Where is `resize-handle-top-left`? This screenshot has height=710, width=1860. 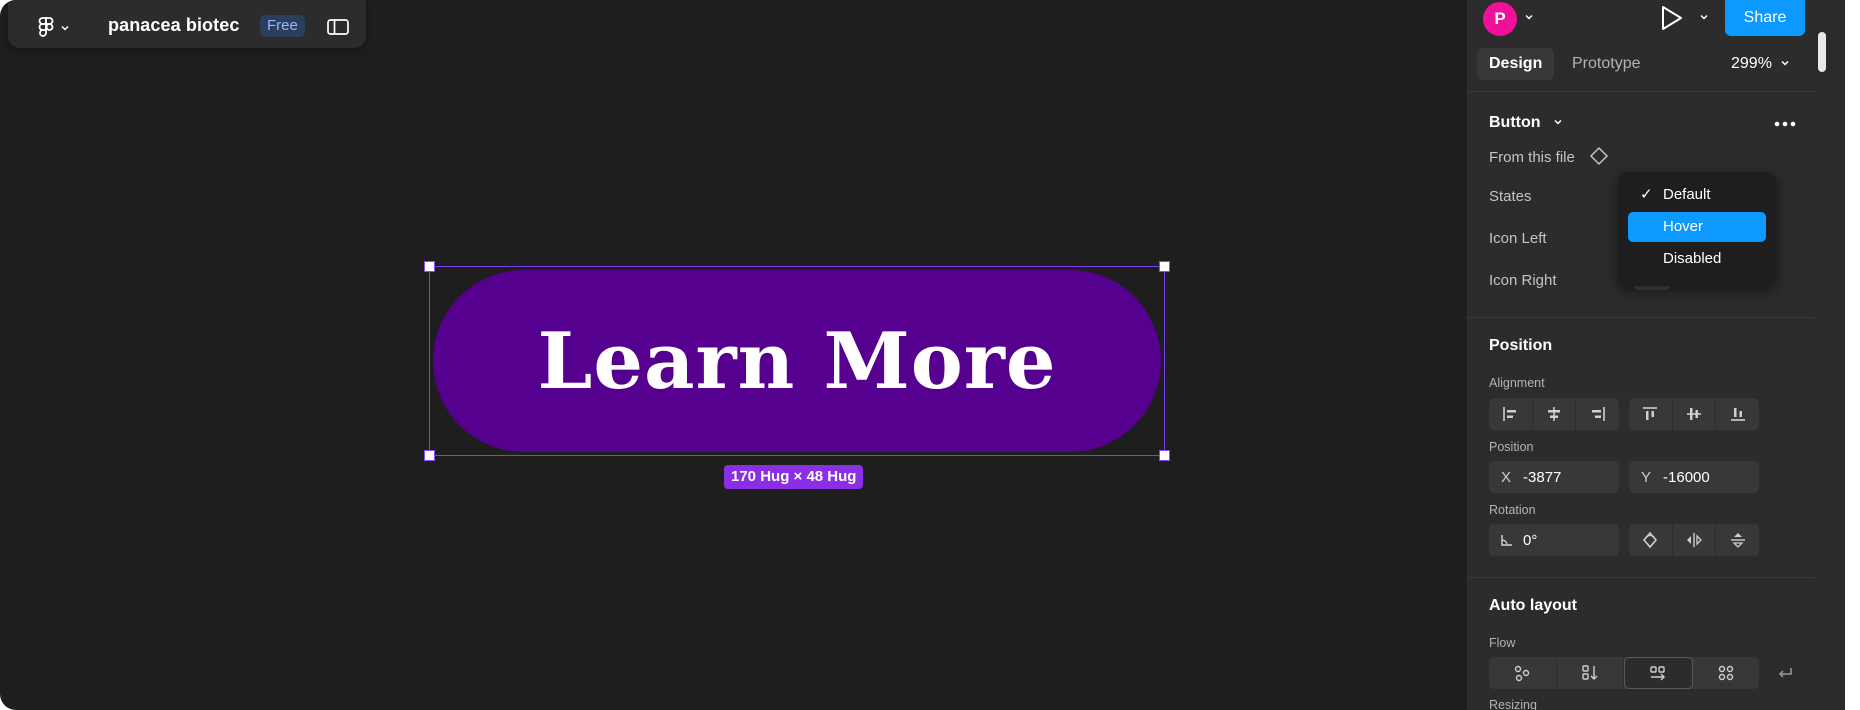
resize-handle-top-left is located at coordinates (429, 266).